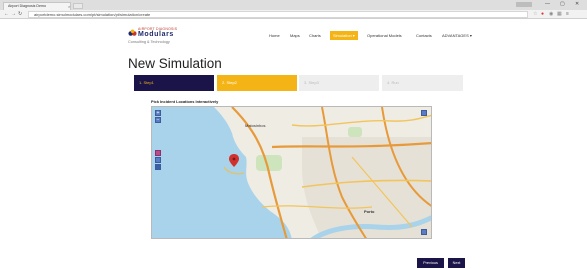 The width and height of the screenshot is (587, 269). I want to click on page-title: New Simulation, so click(175, 63).